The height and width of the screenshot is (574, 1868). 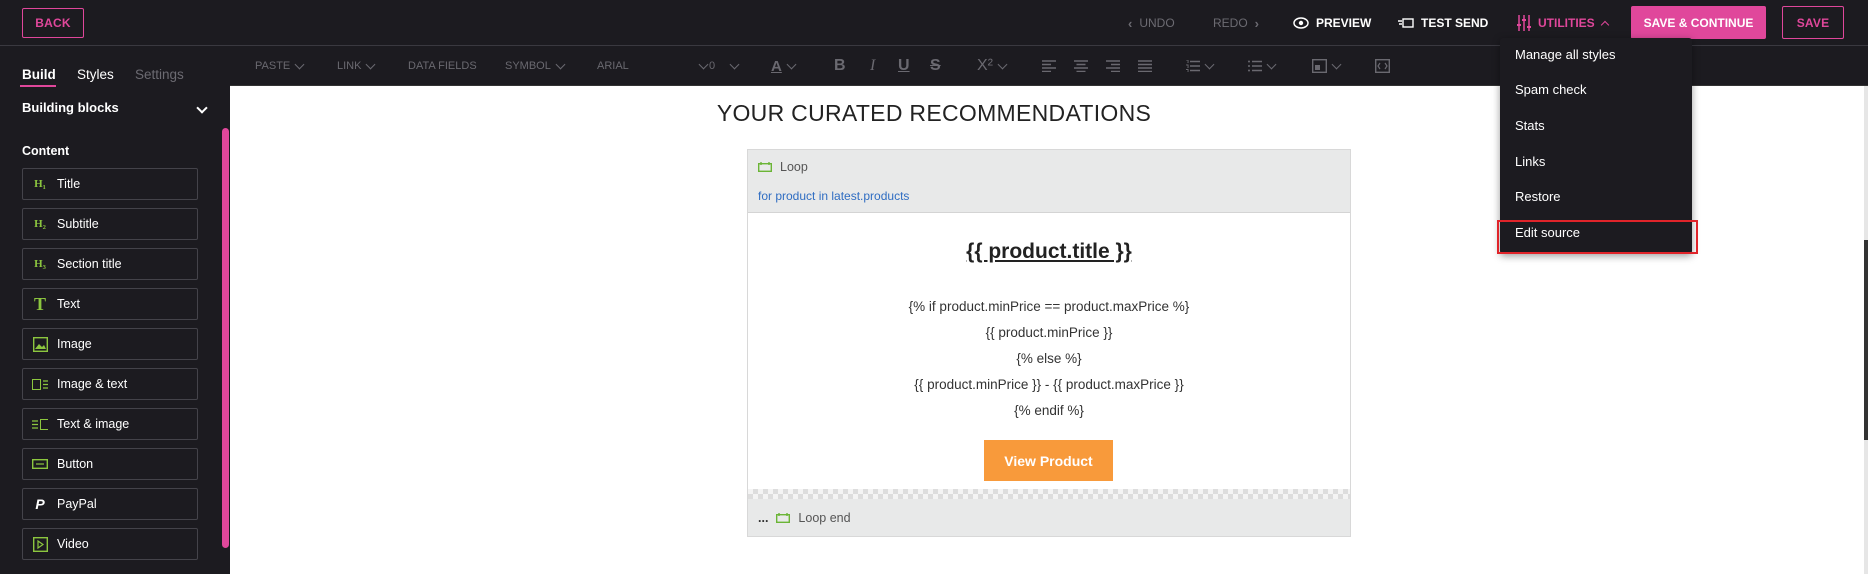 What do you see at coordinates (40, 344) in the screenshot?
I see `image-icon` at bounding box center [40, 344].